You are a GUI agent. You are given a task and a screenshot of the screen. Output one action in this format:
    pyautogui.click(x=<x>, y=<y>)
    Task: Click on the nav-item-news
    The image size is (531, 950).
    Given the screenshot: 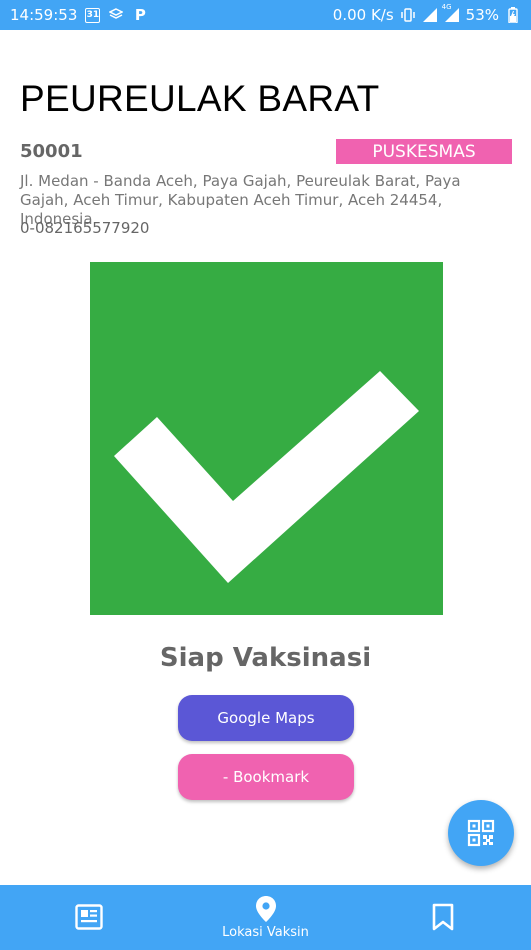 What is the action you would take?
    pyautogui.click(x=88, y=917)
    